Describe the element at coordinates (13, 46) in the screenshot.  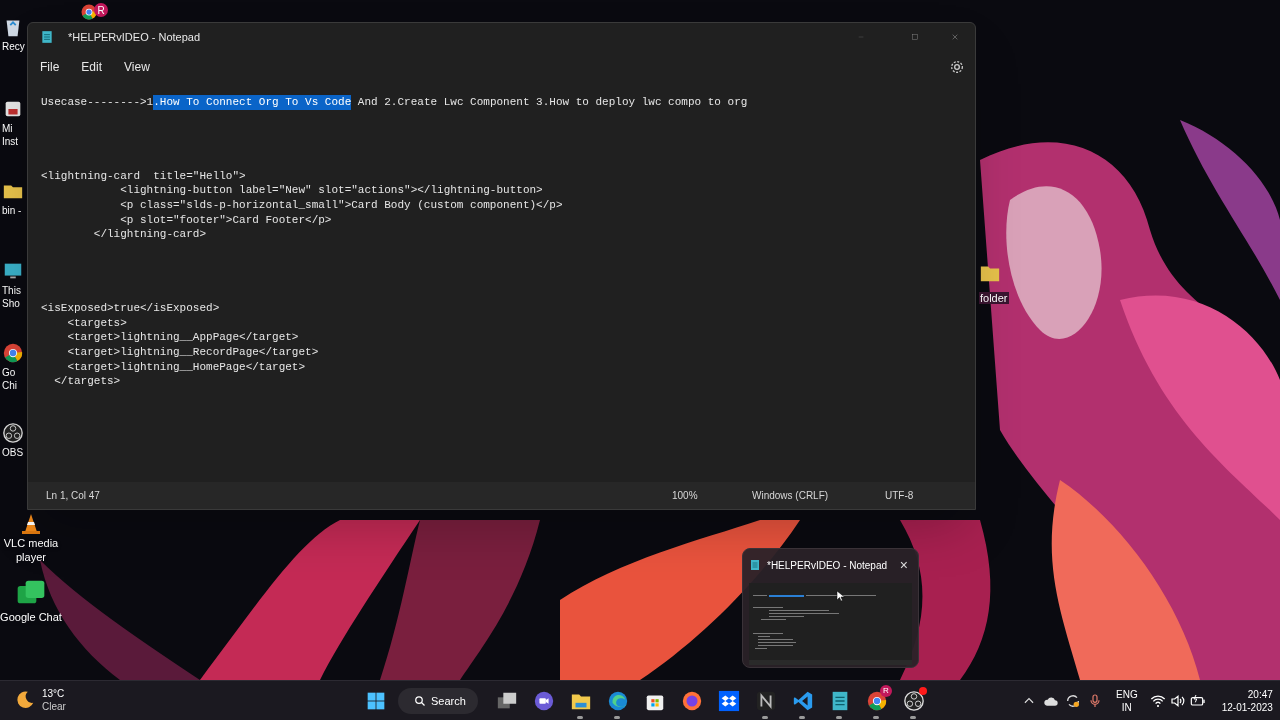
I see `icon-label: Recy` at that location.